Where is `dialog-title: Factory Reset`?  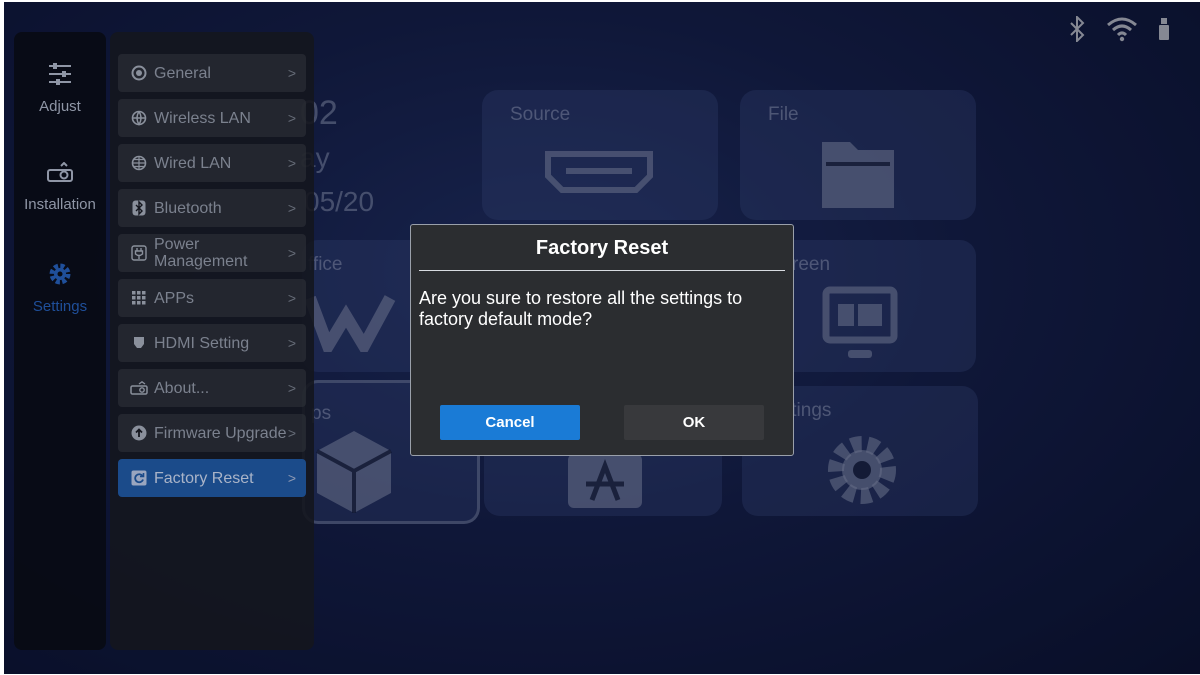
dialog-title: Factory Reset is located at coordinates (602, 248).